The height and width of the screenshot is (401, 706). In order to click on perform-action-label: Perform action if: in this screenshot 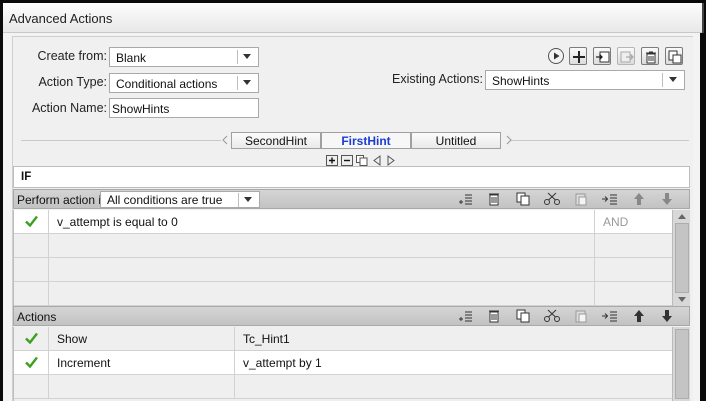, I will do `click(62, 200)`.